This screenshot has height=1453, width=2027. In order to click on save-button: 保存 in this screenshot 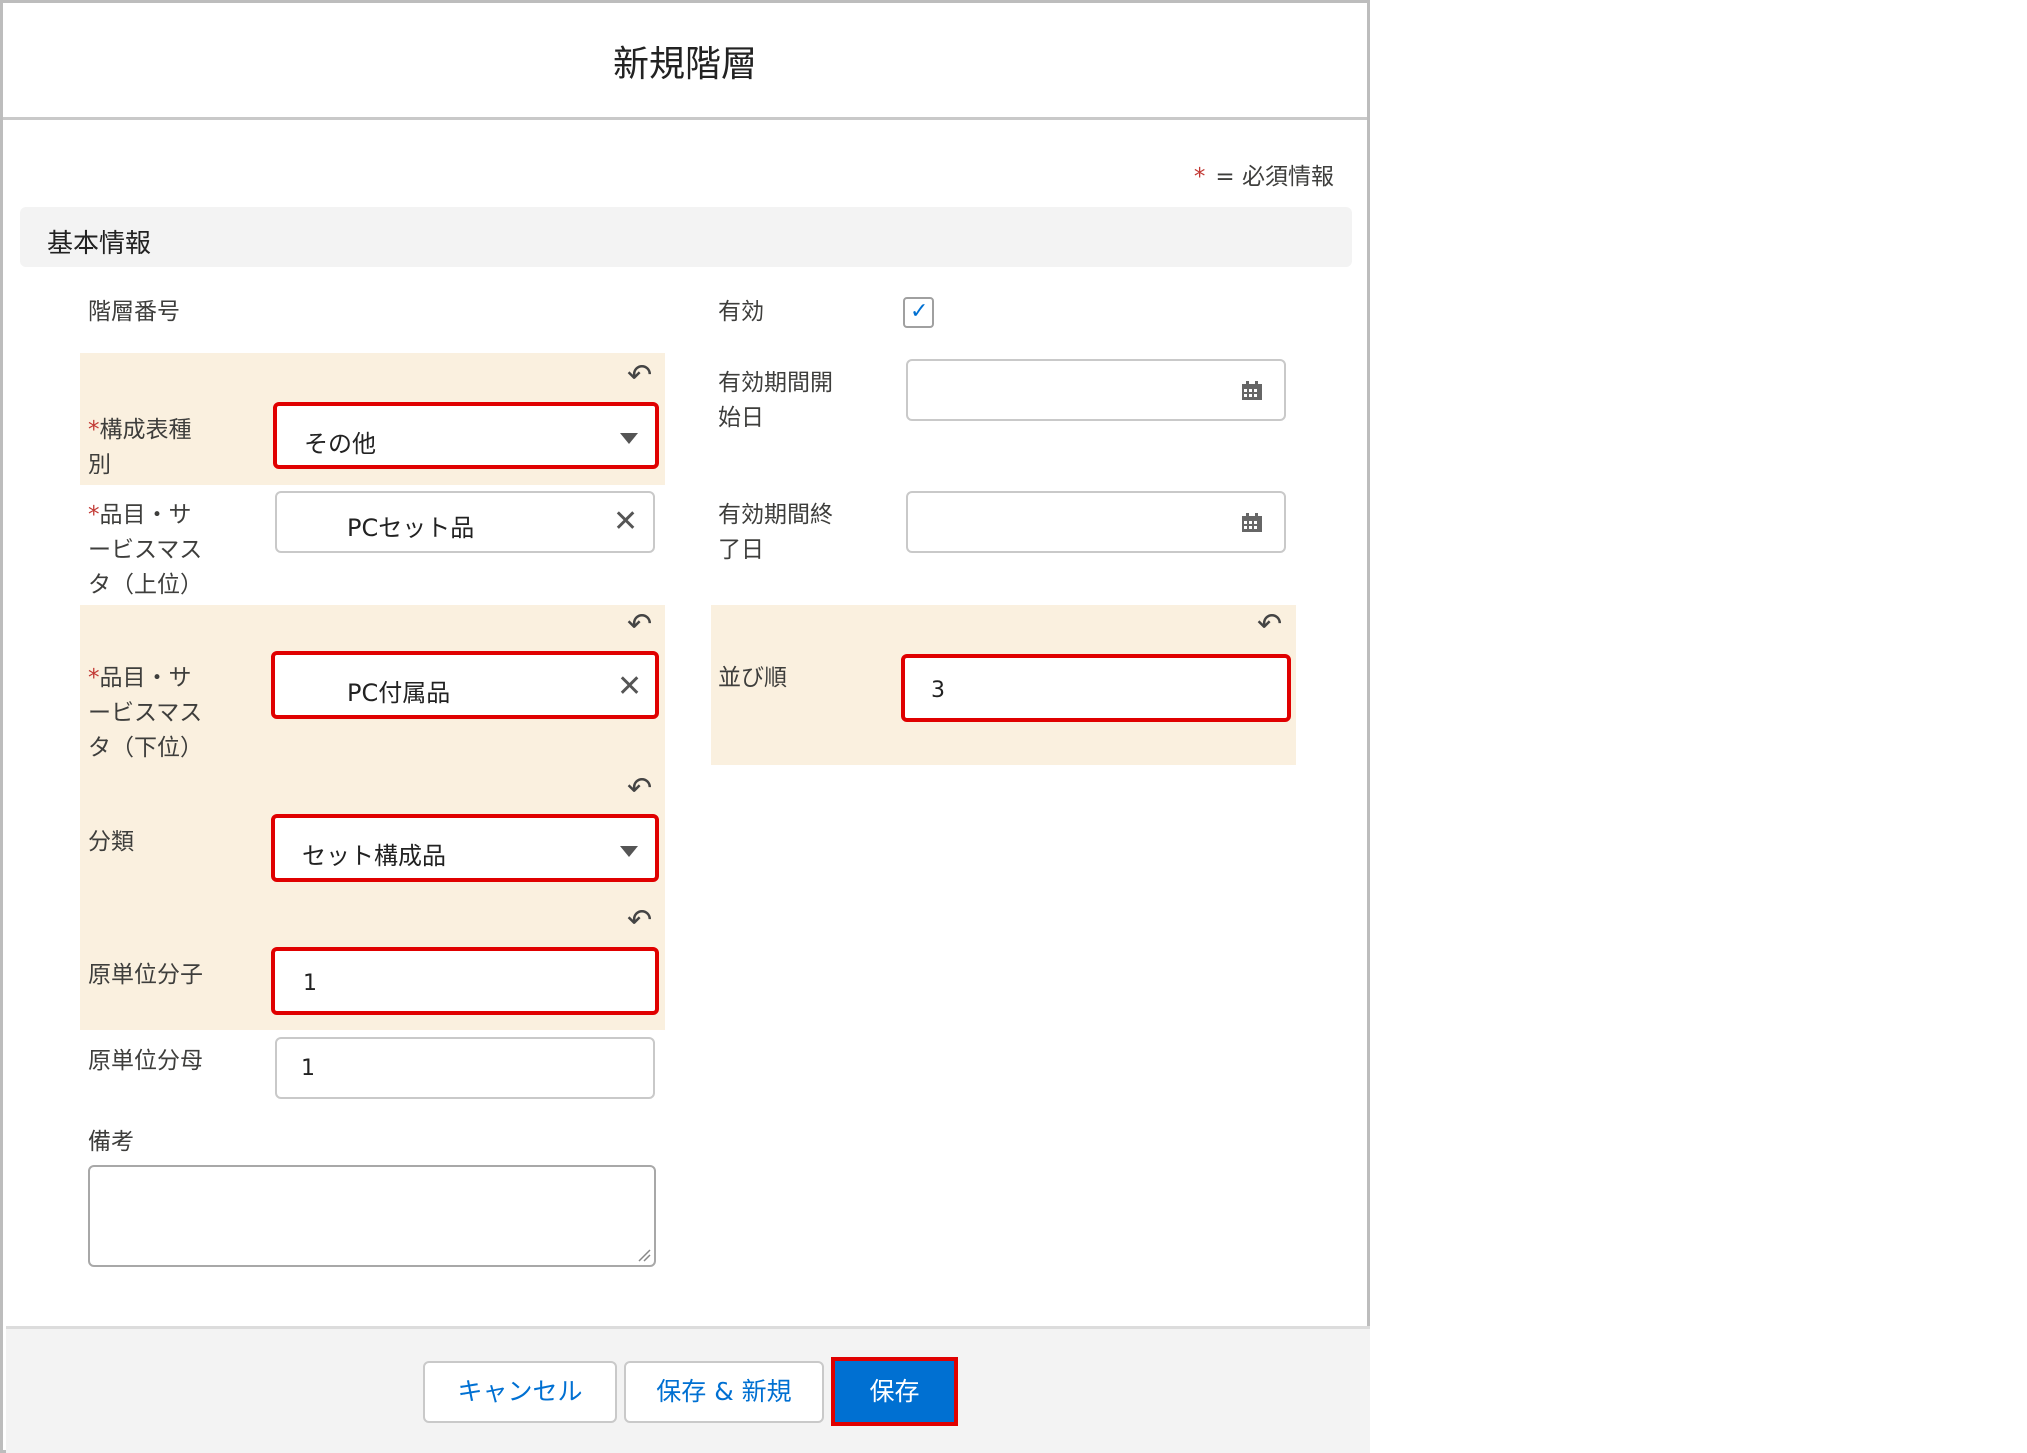, I will do `click(894, 1391)`.